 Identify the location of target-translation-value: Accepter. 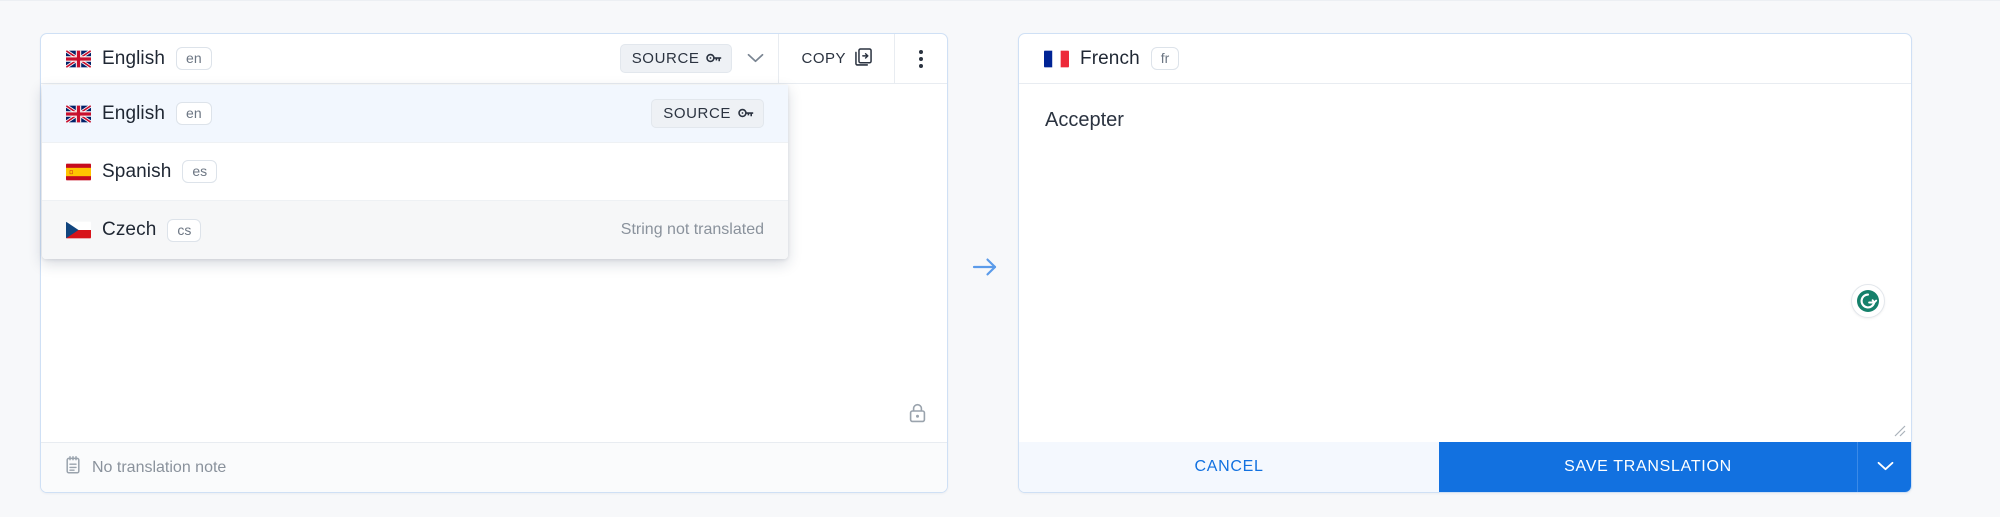
(1084, 120).